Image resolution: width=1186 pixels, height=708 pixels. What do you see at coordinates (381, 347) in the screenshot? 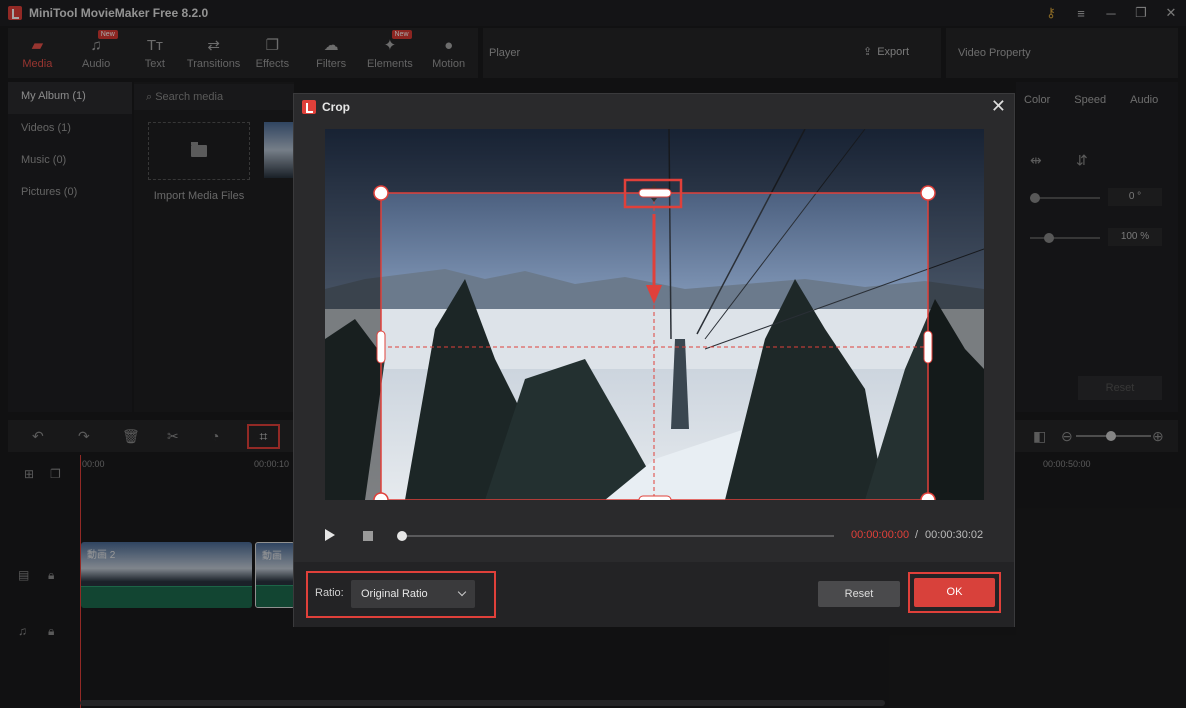
I see `crop-handle-left` at bounding box center [381, 347].